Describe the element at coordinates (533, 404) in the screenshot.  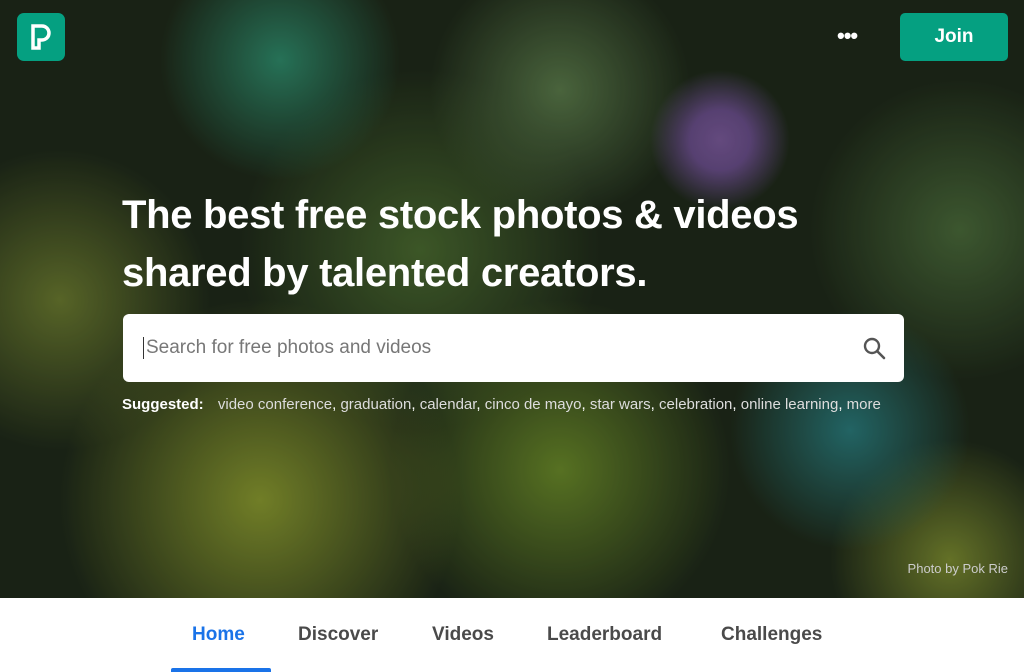
I see `suggestion-link: cinco de mayo` at that location.